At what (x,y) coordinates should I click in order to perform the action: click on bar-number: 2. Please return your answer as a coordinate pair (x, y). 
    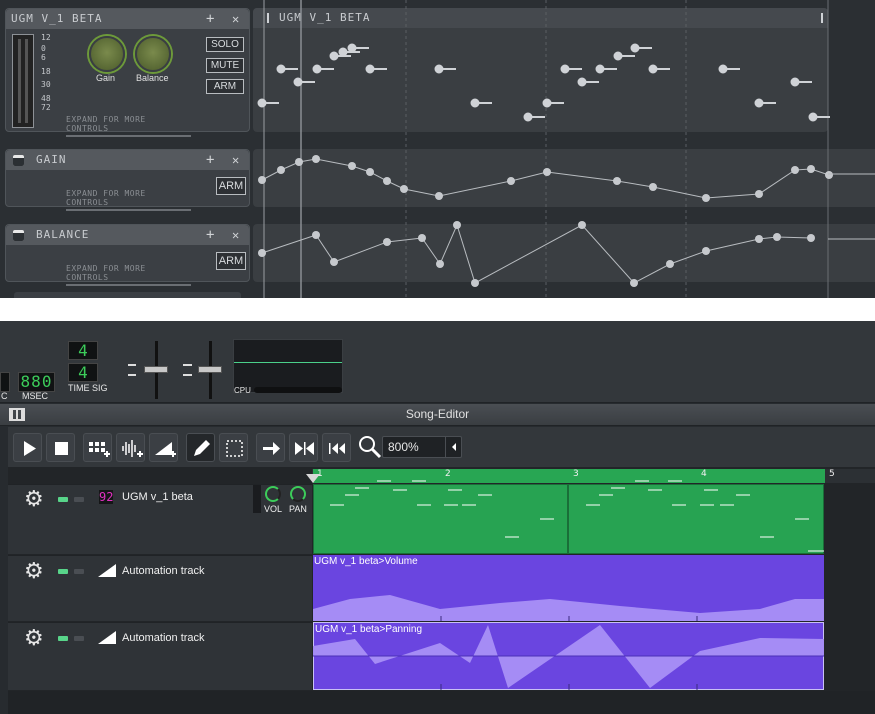
    Looking at the image, I should click on (448, 474).